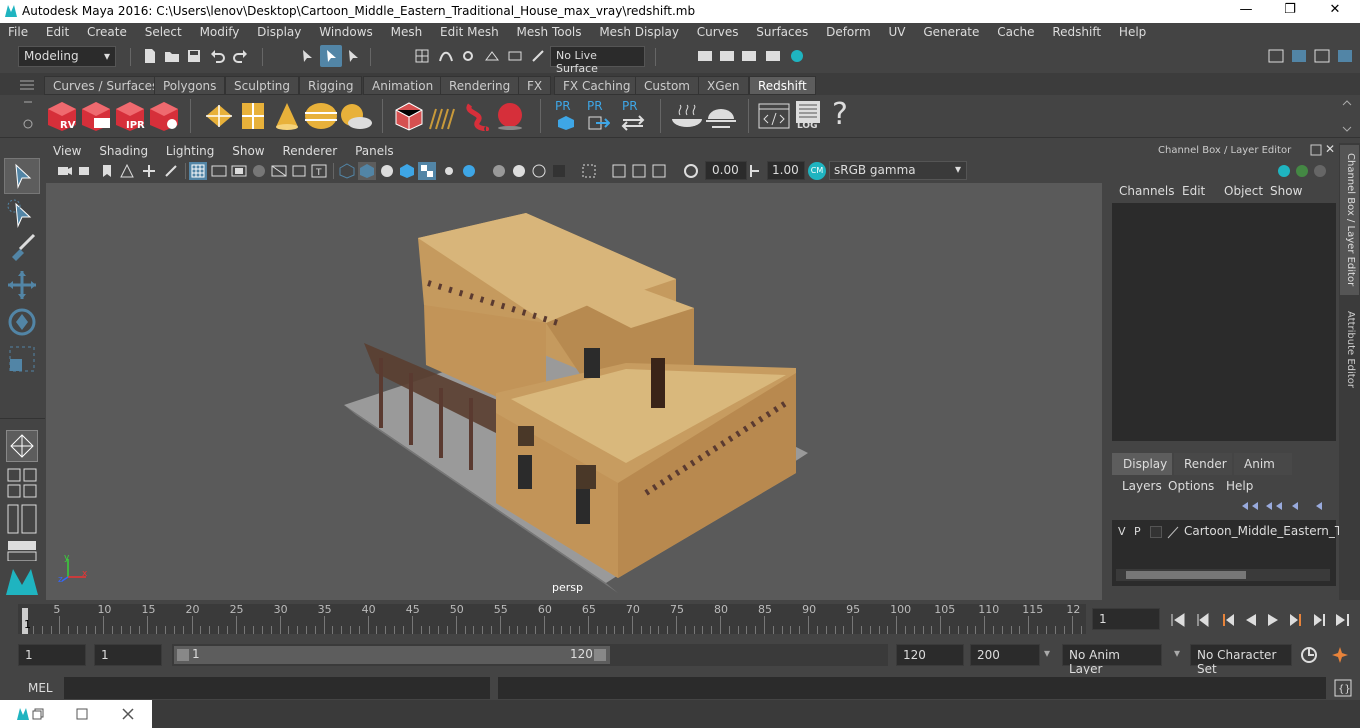  What do you see at coordinates (239, 171) in the screenshot?
I see `resolution-gate-icon` at bounding box center [239, 171].